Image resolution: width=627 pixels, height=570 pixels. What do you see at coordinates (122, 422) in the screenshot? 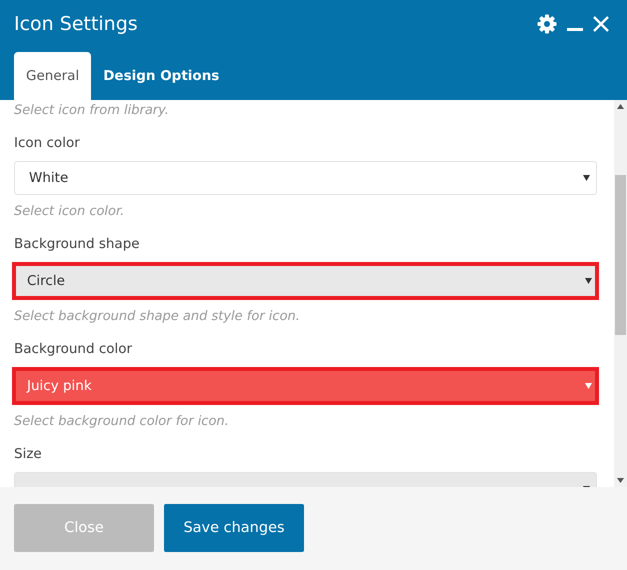
I see `help-text: Select background color for icon.` at bounding box center [122, 422].